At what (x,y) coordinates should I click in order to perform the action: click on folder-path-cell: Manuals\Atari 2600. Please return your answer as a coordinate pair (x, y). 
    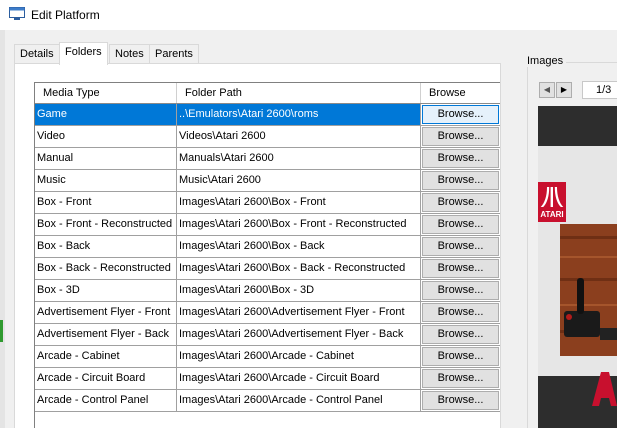
    Looking at the image, I should click on (299, 158).